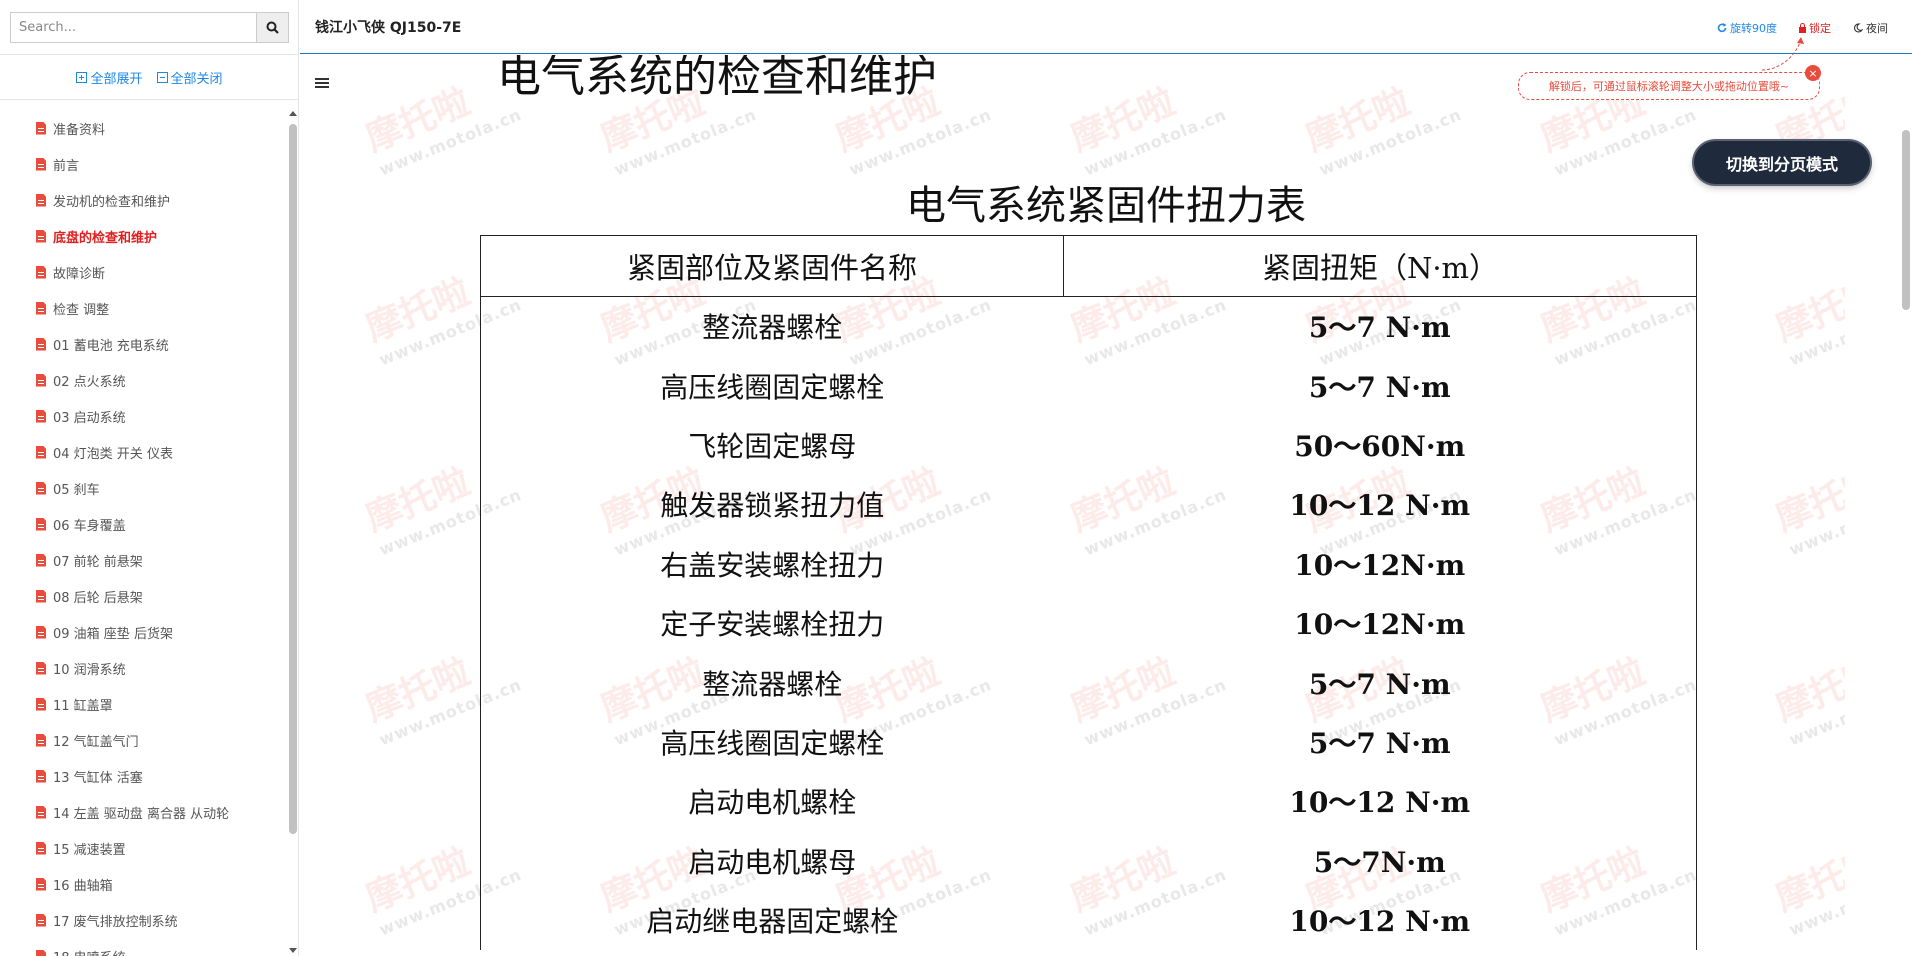 The image size is (1912, 956). What do you see at coordinates (772, 801) in the screenshot?
I see `part-name-cell: 启动电机螺栓` at bounding box center [772, 801].